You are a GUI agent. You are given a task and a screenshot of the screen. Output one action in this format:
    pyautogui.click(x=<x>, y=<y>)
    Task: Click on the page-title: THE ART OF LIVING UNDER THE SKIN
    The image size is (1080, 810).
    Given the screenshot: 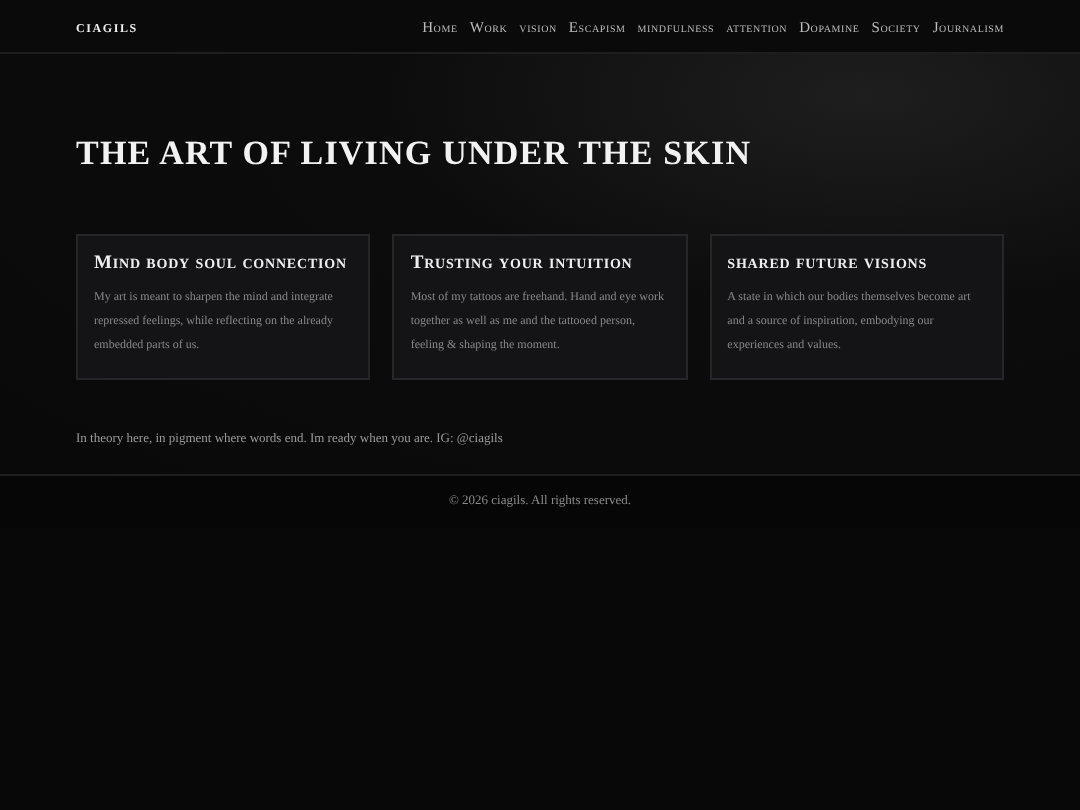 What is the action you would take?
    pyautogui.click(x=415, y=154)
    